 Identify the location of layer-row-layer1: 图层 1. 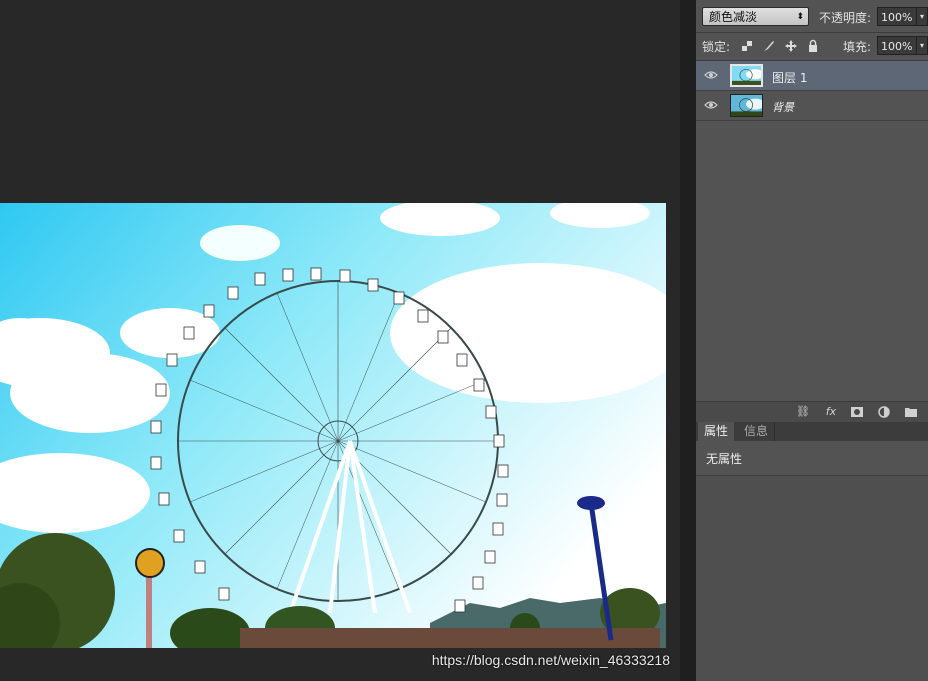
(812, 76).